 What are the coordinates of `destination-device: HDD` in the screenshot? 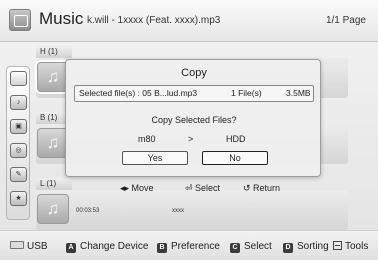 It's located at (236, 139).